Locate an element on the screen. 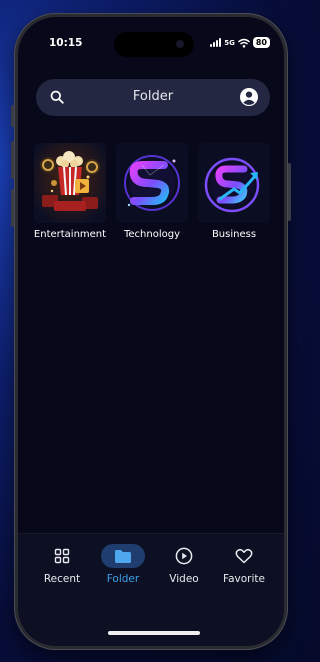 This screenshot has width=320, height=662. search-title: Folder is located at coordinates (153, 96).